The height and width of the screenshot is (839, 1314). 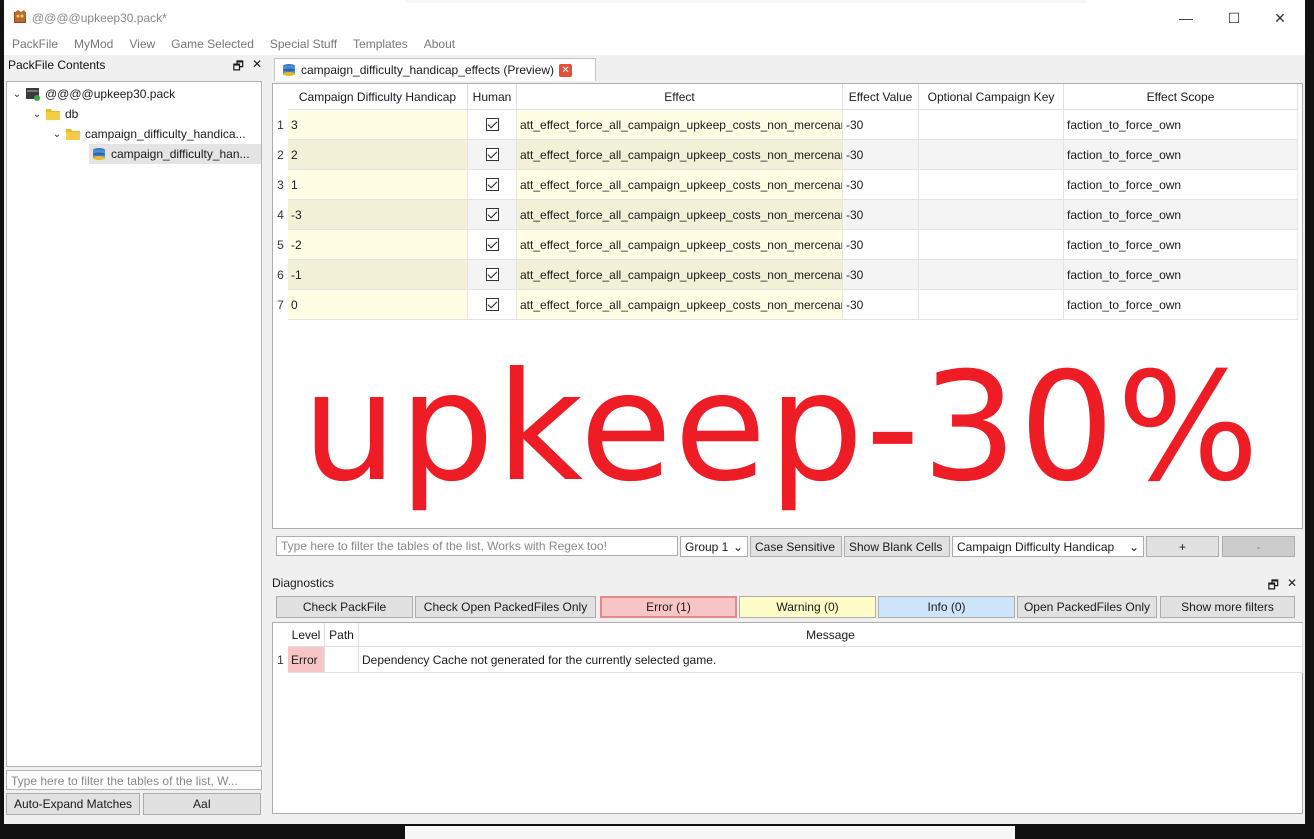 What do you see at coordinates (897, 546) in the screenshot?
I see `show-blank-cells-button: Show Blank Cells` at bounding box center [897, 546].